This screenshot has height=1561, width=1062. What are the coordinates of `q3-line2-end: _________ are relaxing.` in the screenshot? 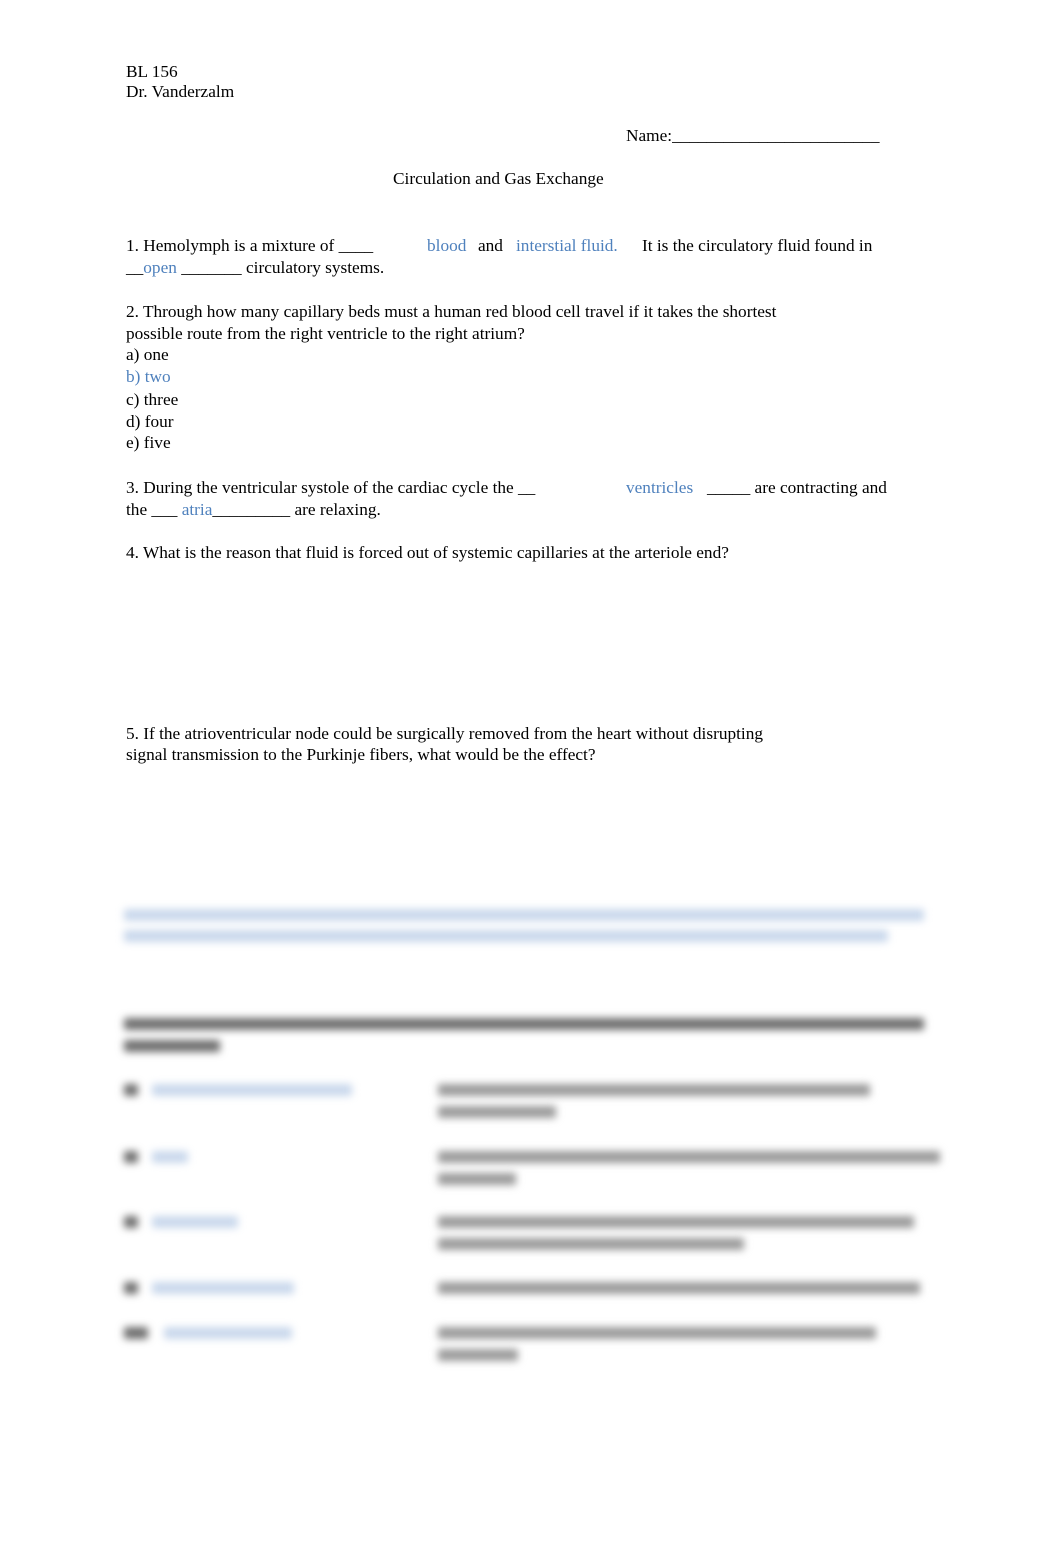 It's located at (296, 509).